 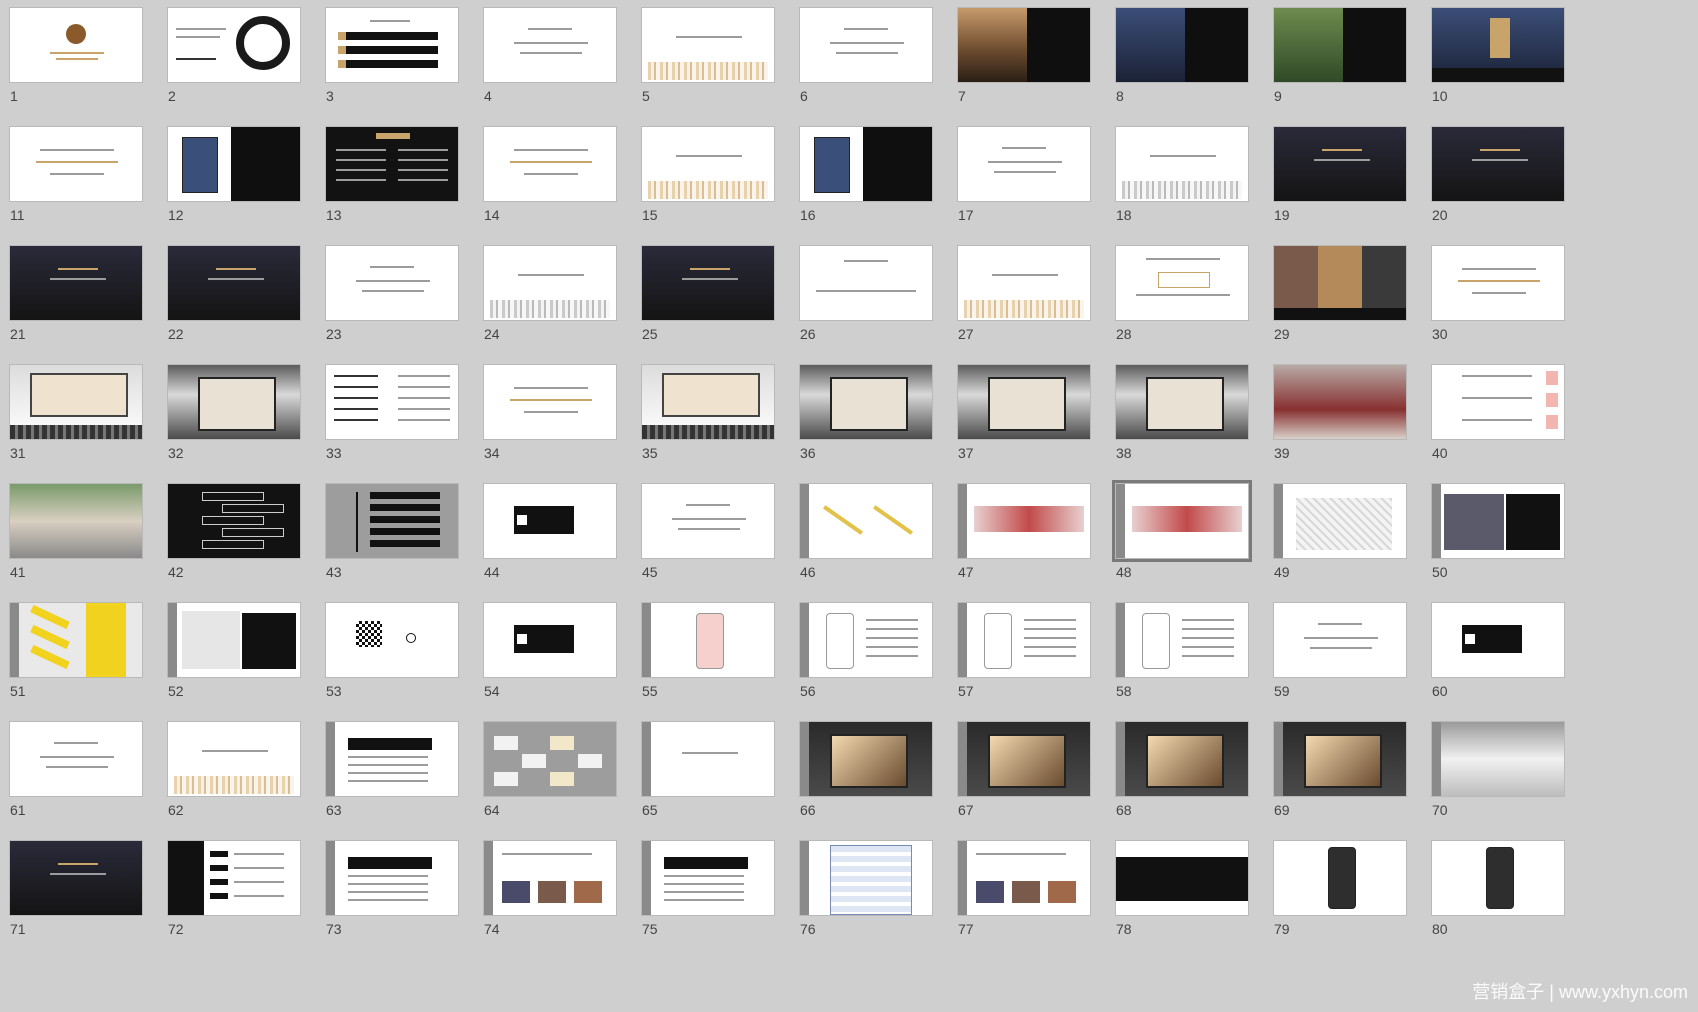 What do you see at coordinates (1341, 428) in the screenshot?
I see `slide-thumbnail: 39` at bounding box center [1341, 428].